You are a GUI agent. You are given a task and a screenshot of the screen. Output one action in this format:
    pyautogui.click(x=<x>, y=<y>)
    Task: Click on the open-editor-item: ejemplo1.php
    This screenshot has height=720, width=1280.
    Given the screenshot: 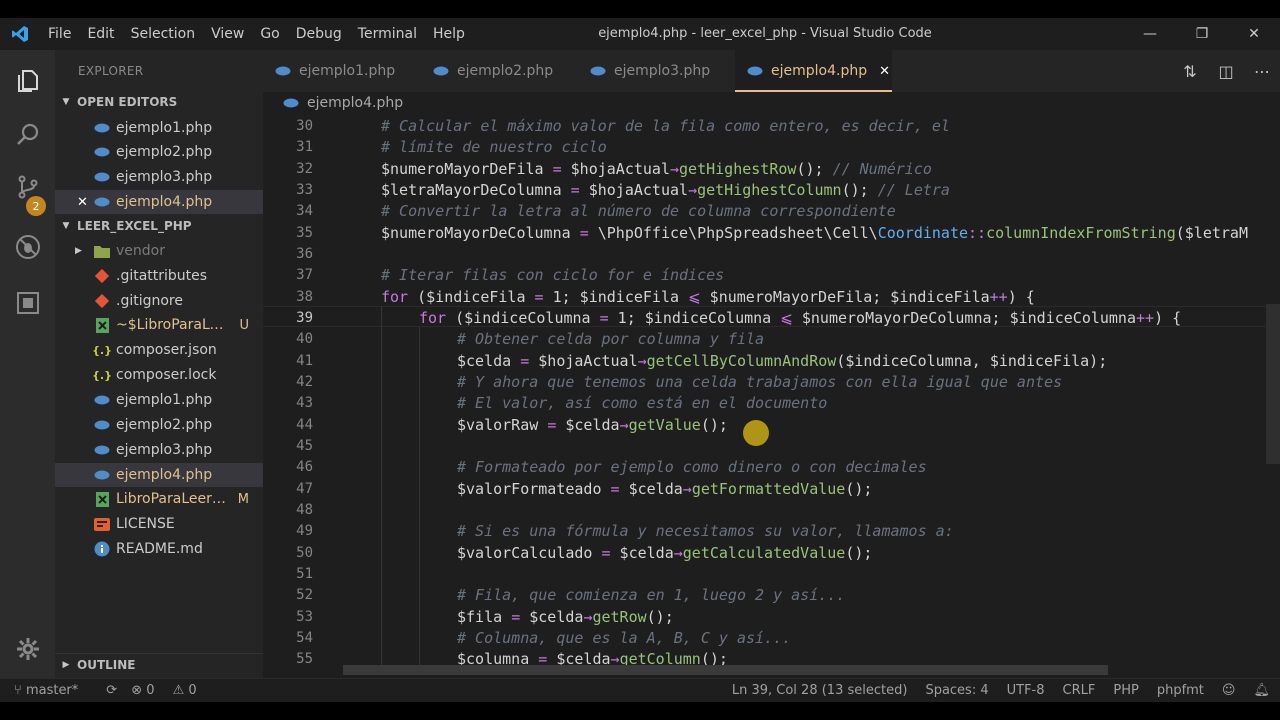 What is the action you would take?
    pyautogui.click(x=159, y=128)
    